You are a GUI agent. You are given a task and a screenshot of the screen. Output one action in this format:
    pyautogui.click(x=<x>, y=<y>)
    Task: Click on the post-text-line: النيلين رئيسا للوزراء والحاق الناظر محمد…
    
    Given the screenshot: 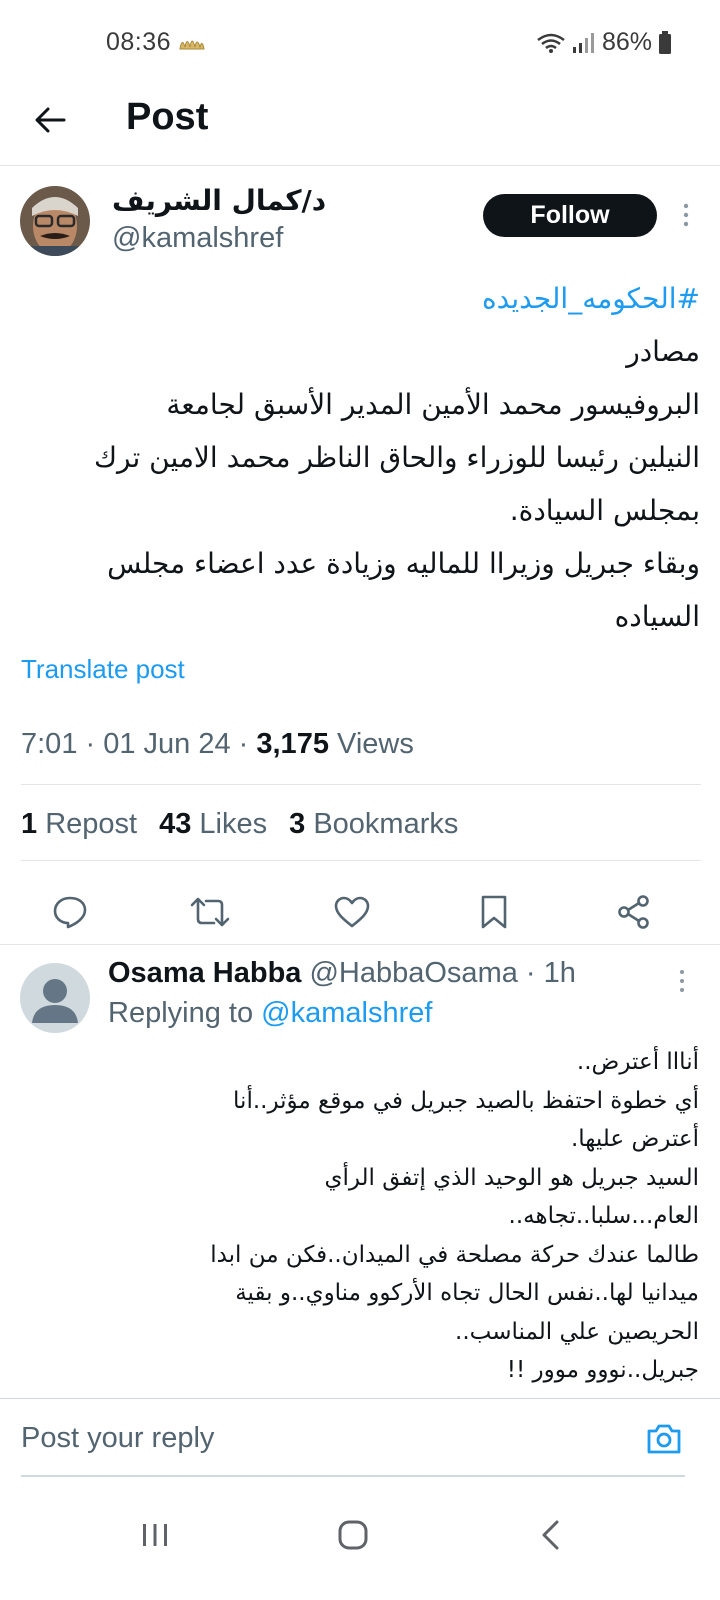 What is the action you would take?
    pyautogui.click(x=396, y=457)
    